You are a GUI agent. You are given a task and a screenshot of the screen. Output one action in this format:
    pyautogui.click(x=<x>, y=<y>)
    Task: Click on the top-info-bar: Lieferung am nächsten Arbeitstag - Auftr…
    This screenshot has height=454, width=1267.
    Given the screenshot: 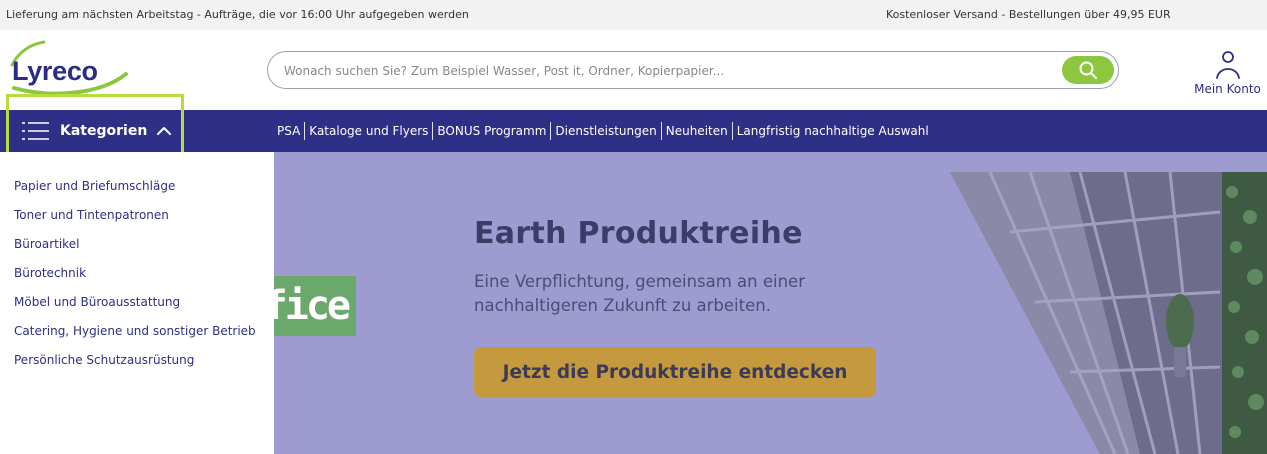 What is the action you would take?
    pyautogui.click(x=633, y=15)
    